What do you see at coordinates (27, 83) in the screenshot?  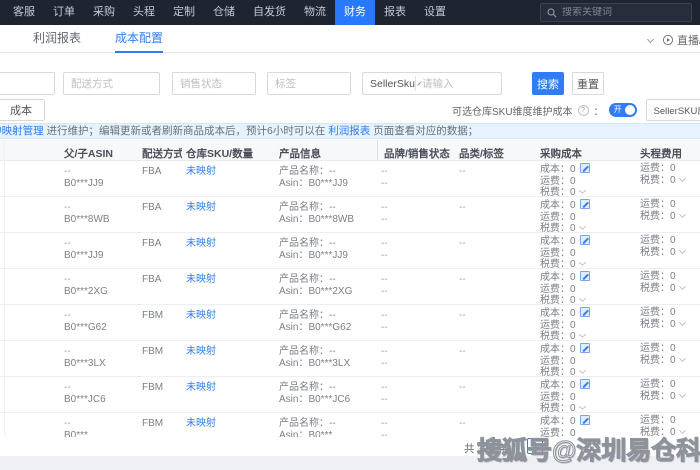 I see `filter-input-partial` at bounding box center [27, 83].